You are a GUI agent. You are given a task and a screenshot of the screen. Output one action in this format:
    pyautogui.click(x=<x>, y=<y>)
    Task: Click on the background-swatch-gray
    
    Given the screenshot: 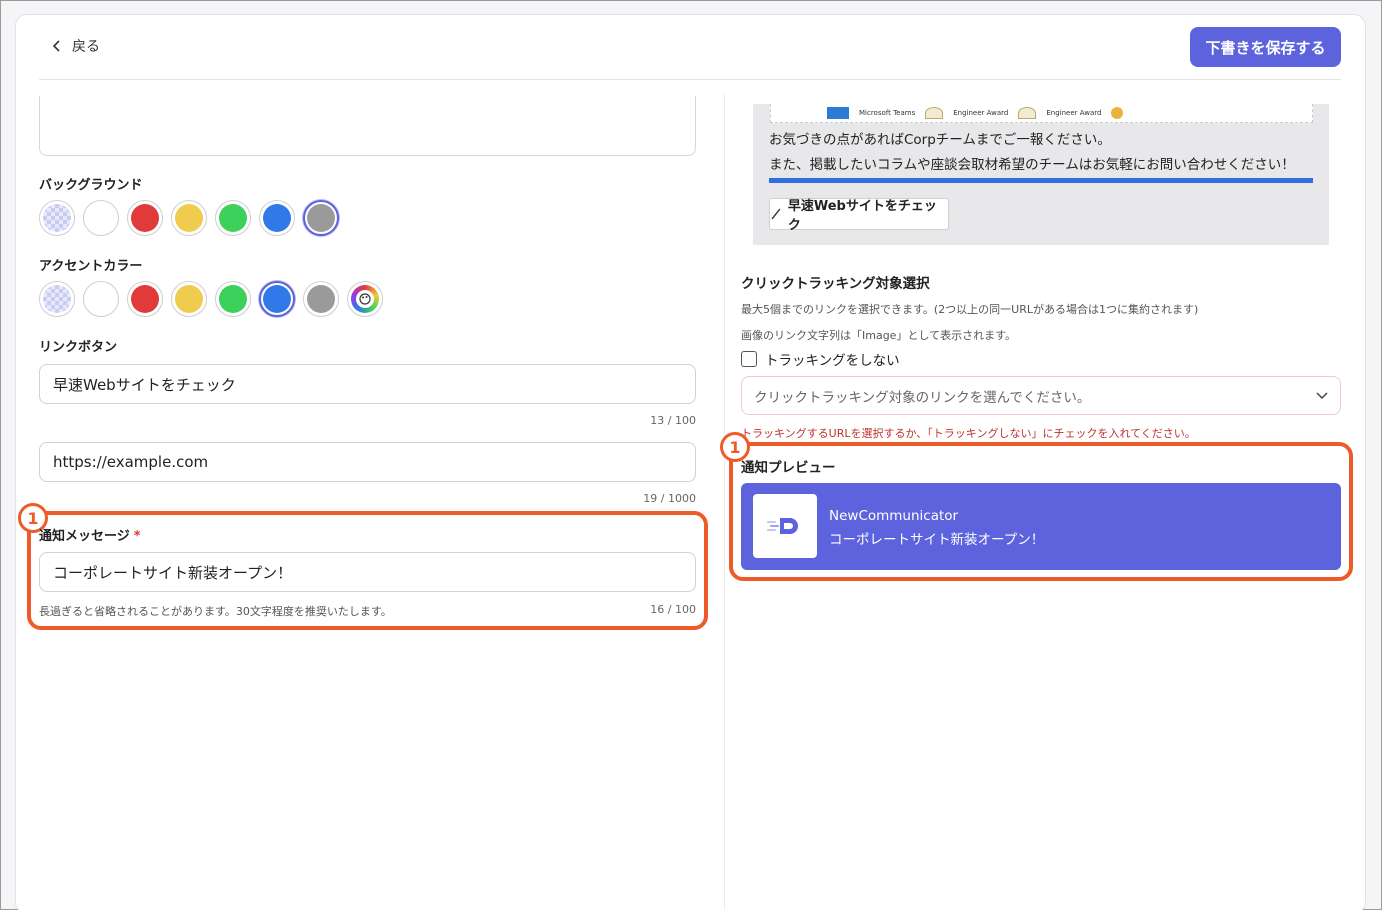 What is the action you would take?
    pyautogui.click(x=321, y=218)
    